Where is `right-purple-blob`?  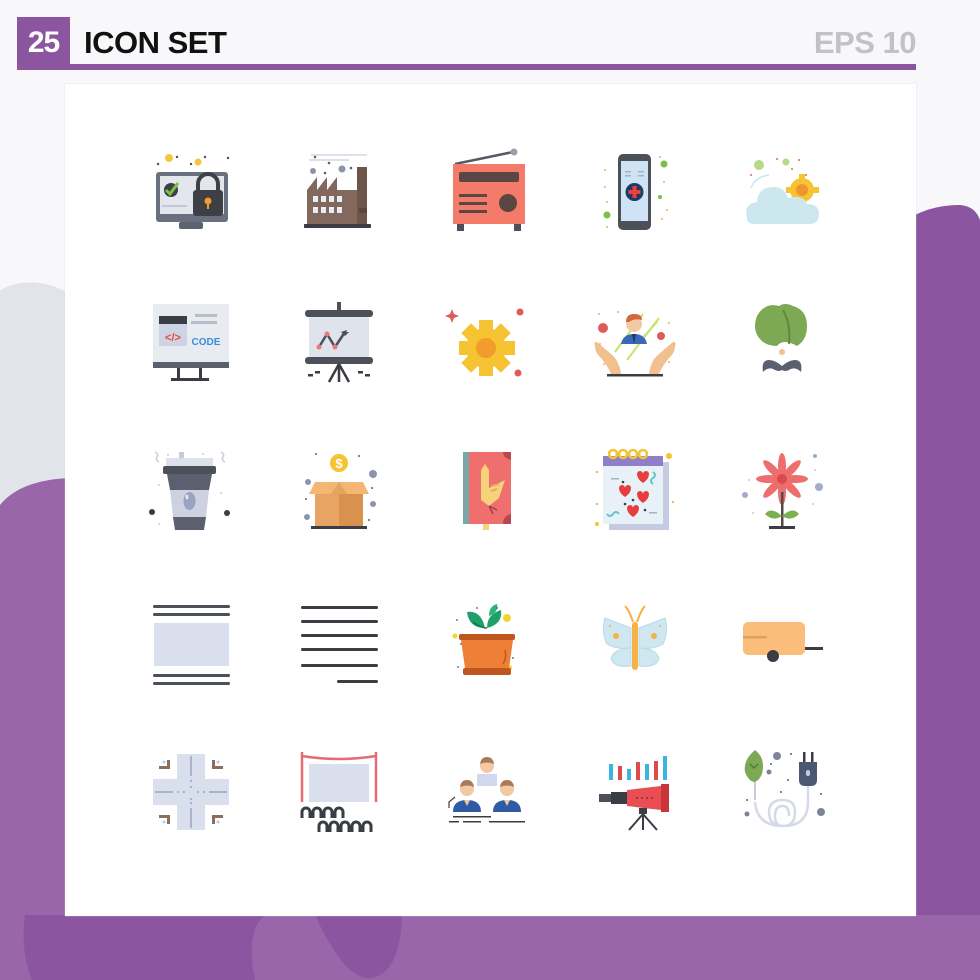 right-purple-blob is located at coordinates (947, 592).